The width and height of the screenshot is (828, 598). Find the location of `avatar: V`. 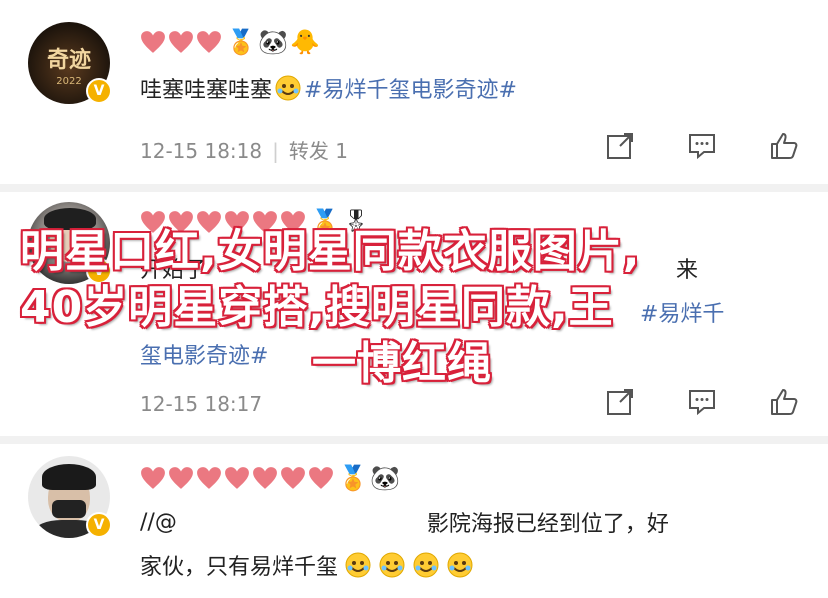

avatar: V is located at coordinates (70, 497).